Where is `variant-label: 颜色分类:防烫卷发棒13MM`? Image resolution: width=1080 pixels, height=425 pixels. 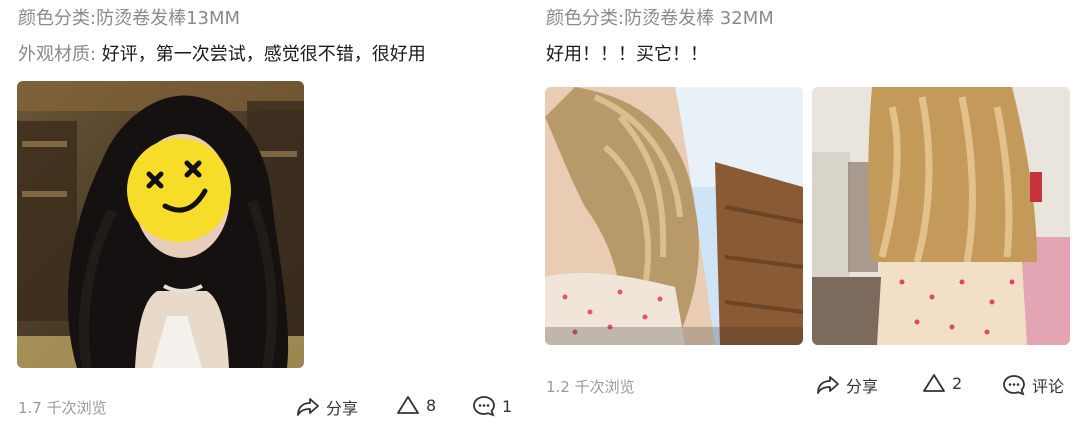
variant-label: 颜色分类:防烫卷发棒13MM is located at coordinates (129, 18).